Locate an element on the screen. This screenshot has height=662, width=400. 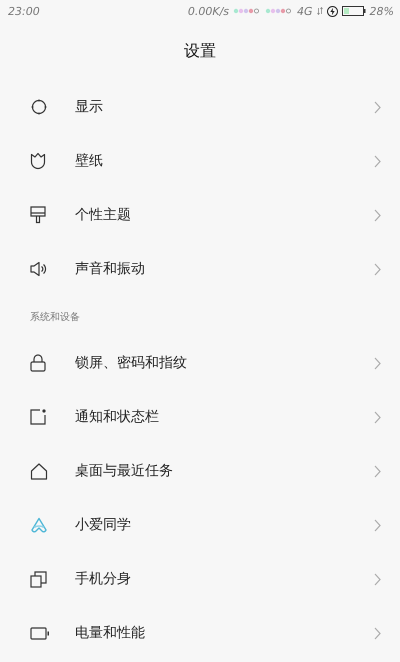
section-header: 系统和设备 is located at coordinates (55, 317).